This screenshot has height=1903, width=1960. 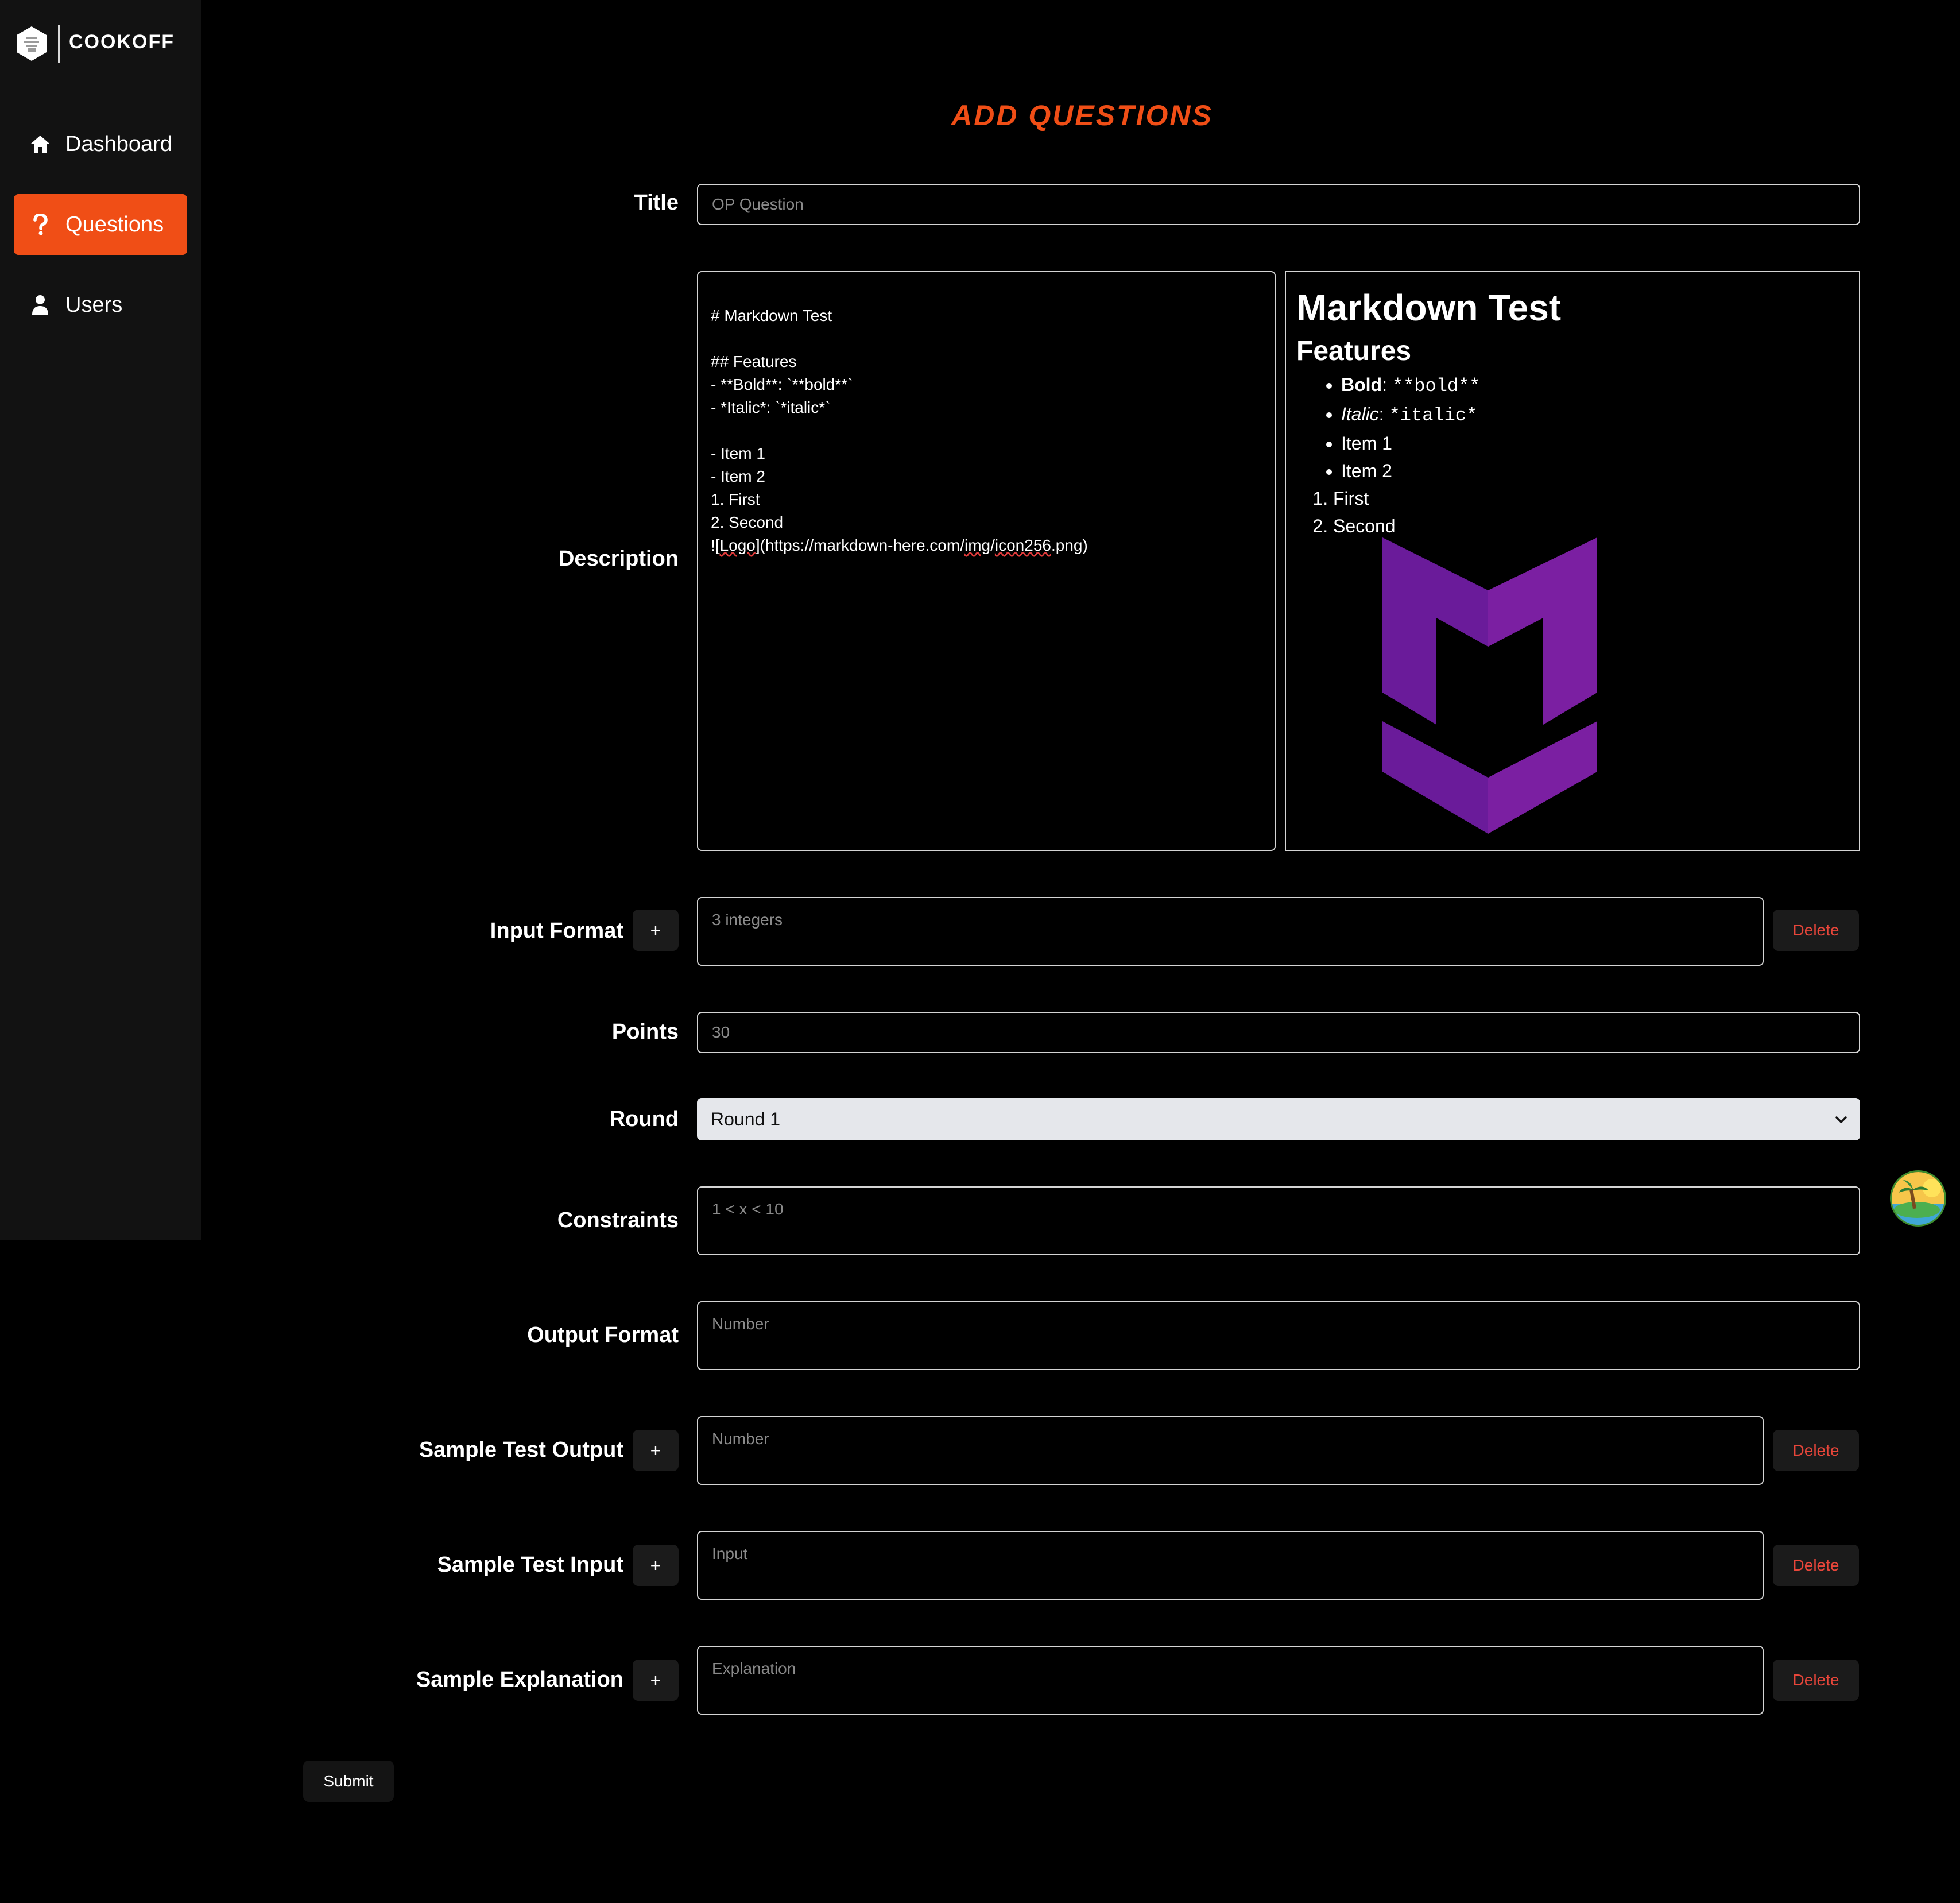 What do you see at coordinates (730, 1553) in the screenshot?
I see `sample-test-input-placeholder: Input` at bounding box center [730, 1553].